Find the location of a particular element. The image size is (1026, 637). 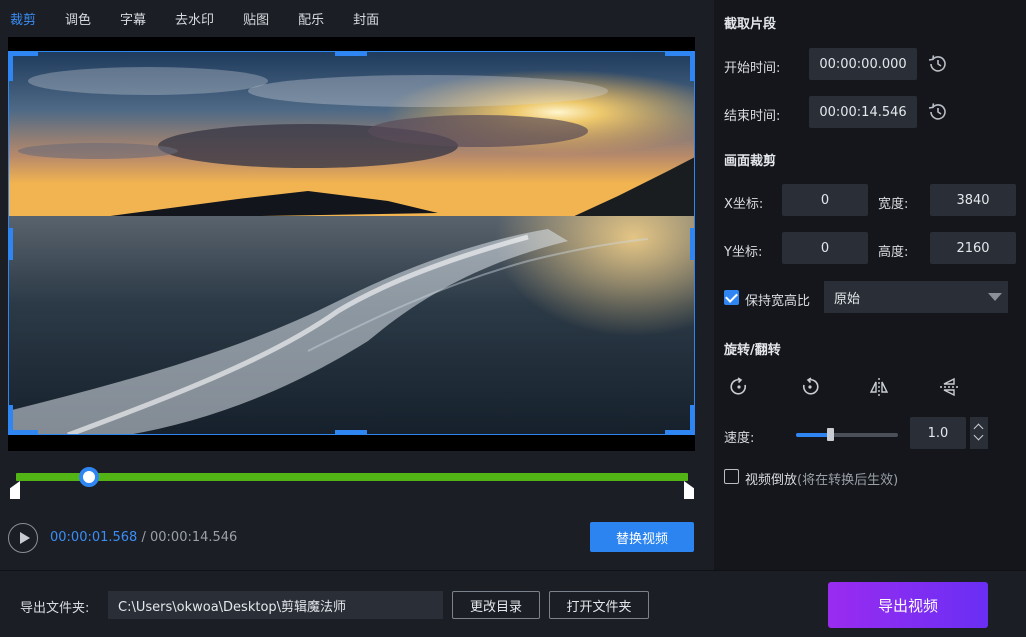

time-display: 00:00:01.568 / 00:00:14.546 is located at coordinates (143, 537).